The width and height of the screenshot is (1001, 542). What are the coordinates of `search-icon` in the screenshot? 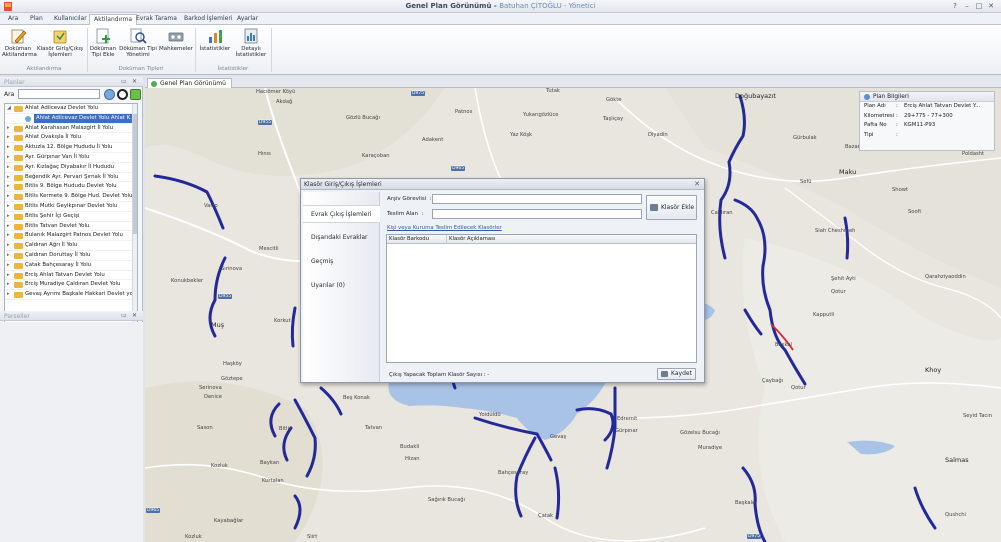 It's located at (109, 94).